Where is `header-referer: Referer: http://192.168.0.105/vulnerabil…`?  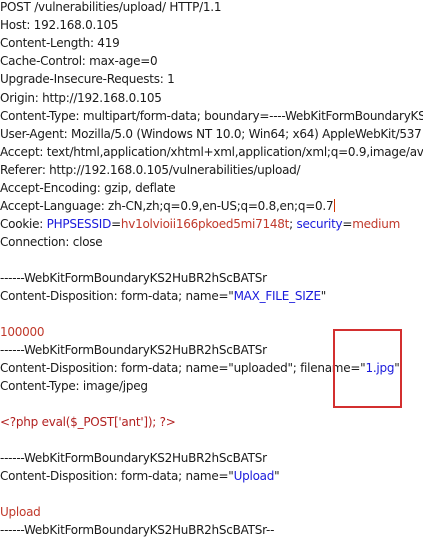 header-referer: Referer: http://192.168.0.105/vulnerabil… is located at coordinates (150, 170).